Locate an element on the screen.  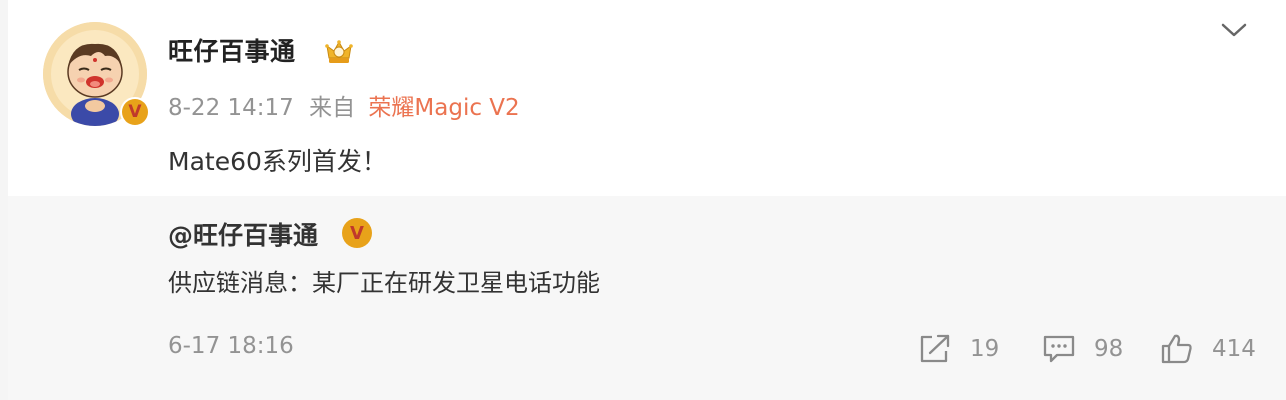
post-text: Mate60系列首发！ is located at coordinates (277, 161).